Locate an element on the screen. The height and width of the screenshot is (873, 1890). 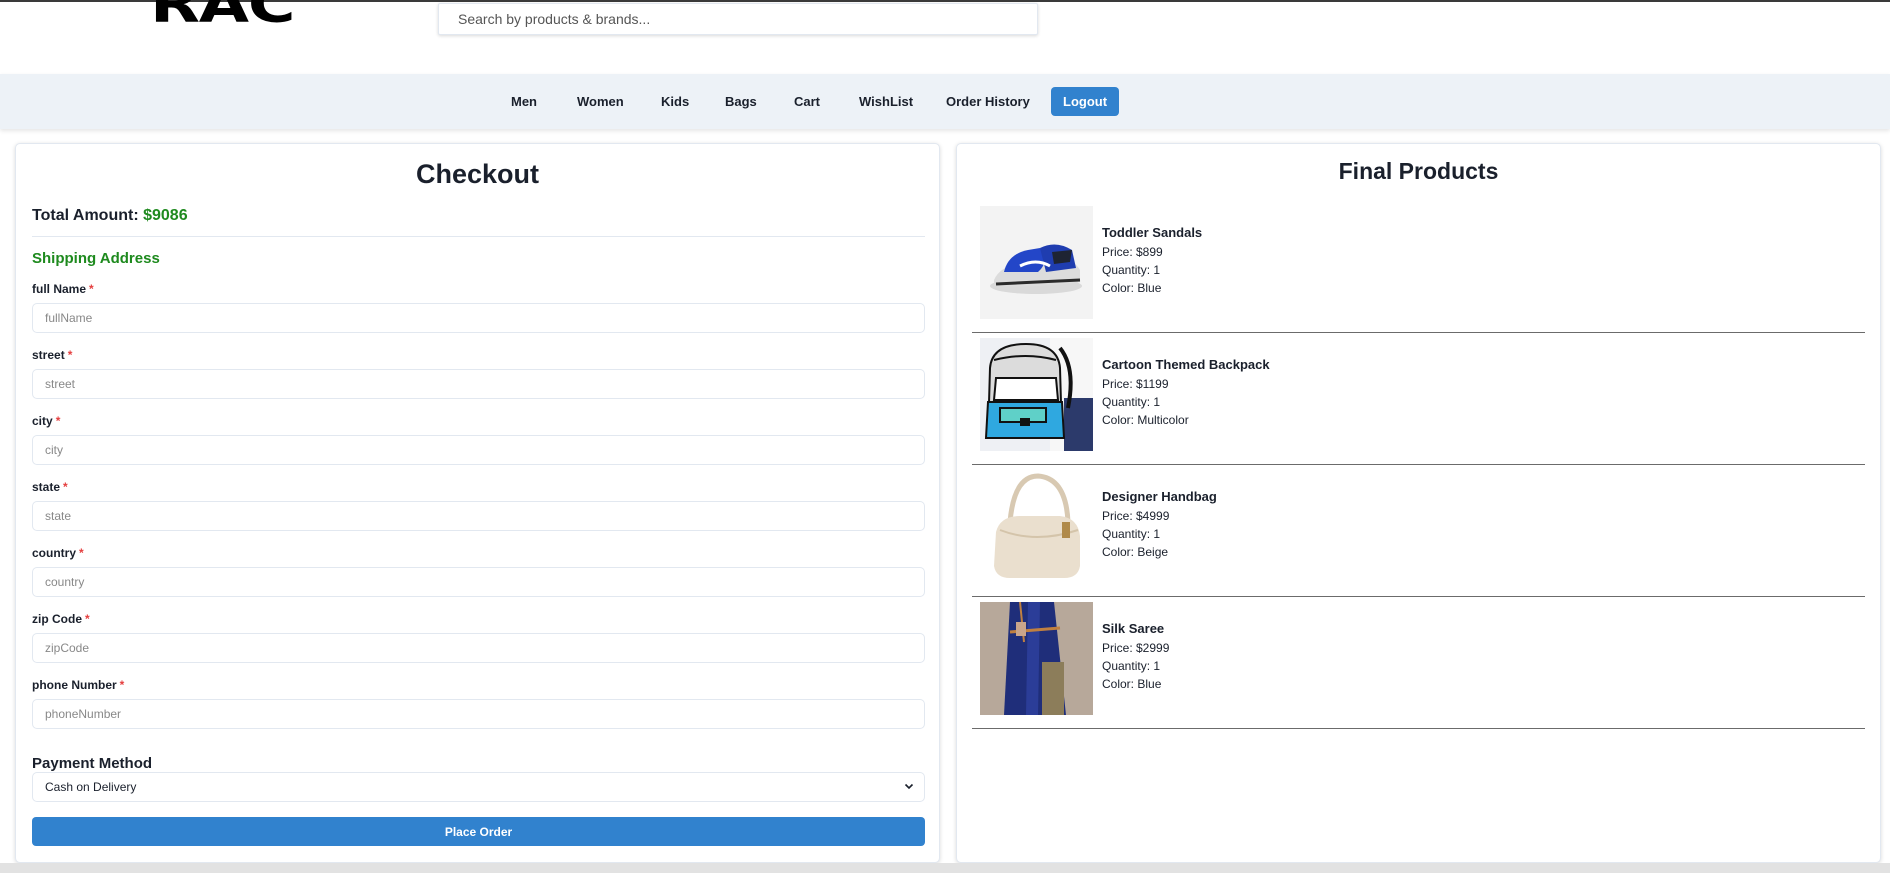
total-amount: Total Amount: $9086 is located at coordinates (110, 216).